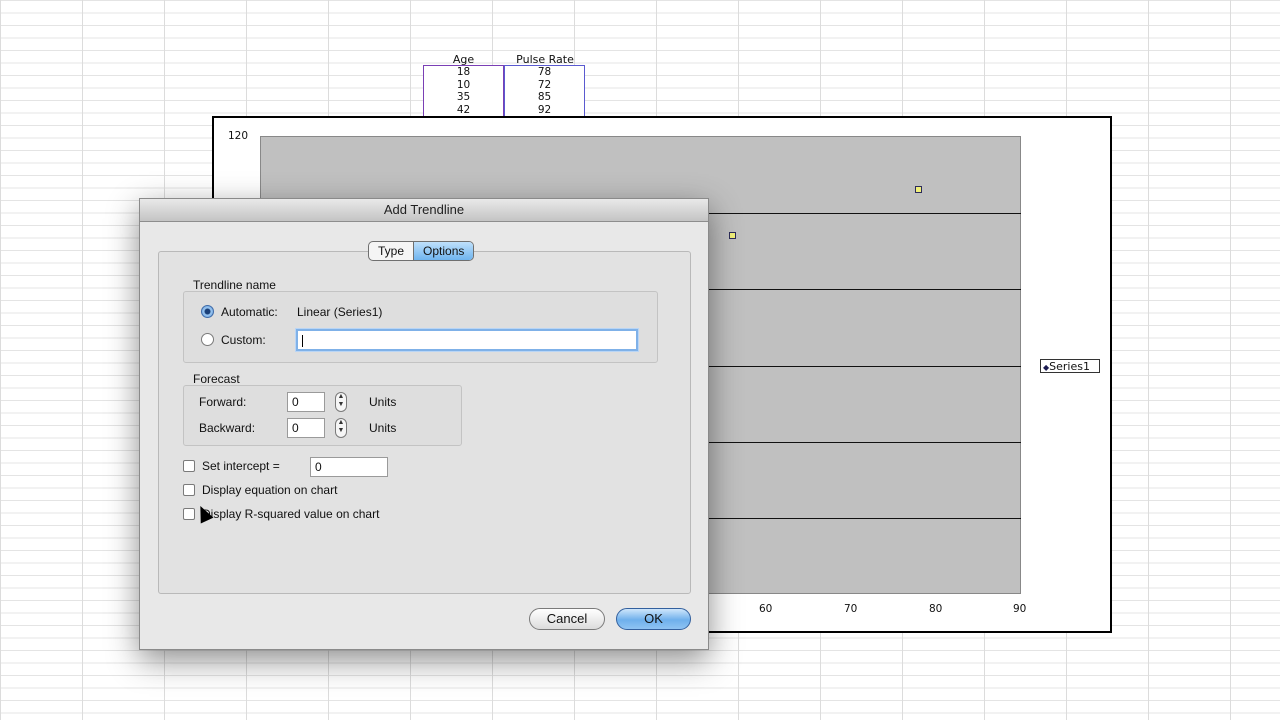 This screenshot has width=1280, height=720. I want to click on x-tick-label: 80, so click(936, 609).